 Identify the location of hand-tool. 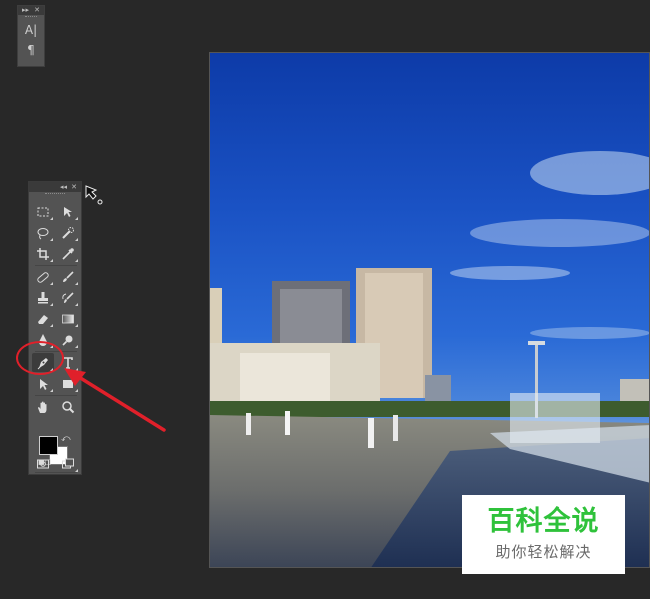
(43, 406).